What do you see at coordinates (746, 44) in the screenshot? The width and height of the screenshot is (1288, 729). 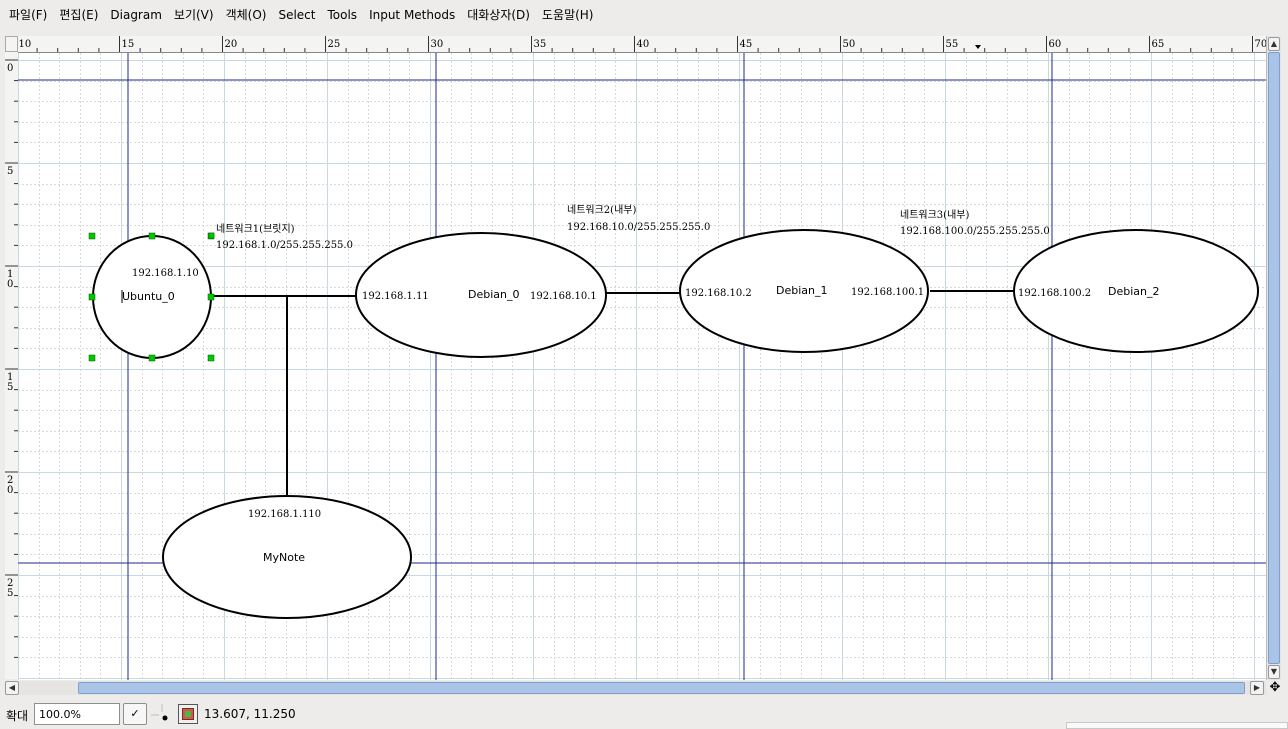 I see `ruler-label: 45` at bounding box center [746, 44].